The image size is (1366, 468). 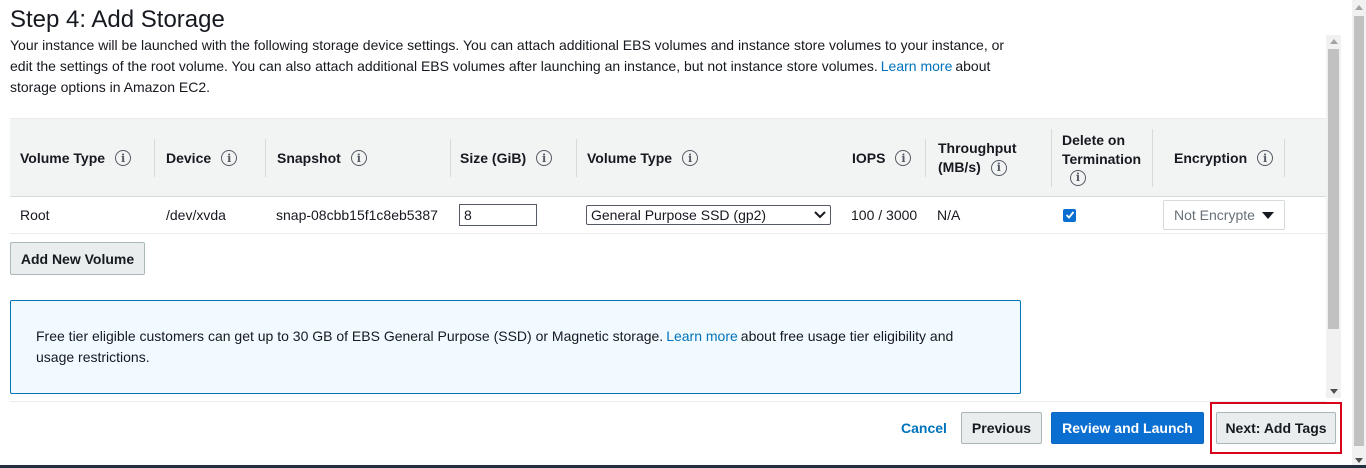 I want to click on size-input, so click(x=498, y=215).